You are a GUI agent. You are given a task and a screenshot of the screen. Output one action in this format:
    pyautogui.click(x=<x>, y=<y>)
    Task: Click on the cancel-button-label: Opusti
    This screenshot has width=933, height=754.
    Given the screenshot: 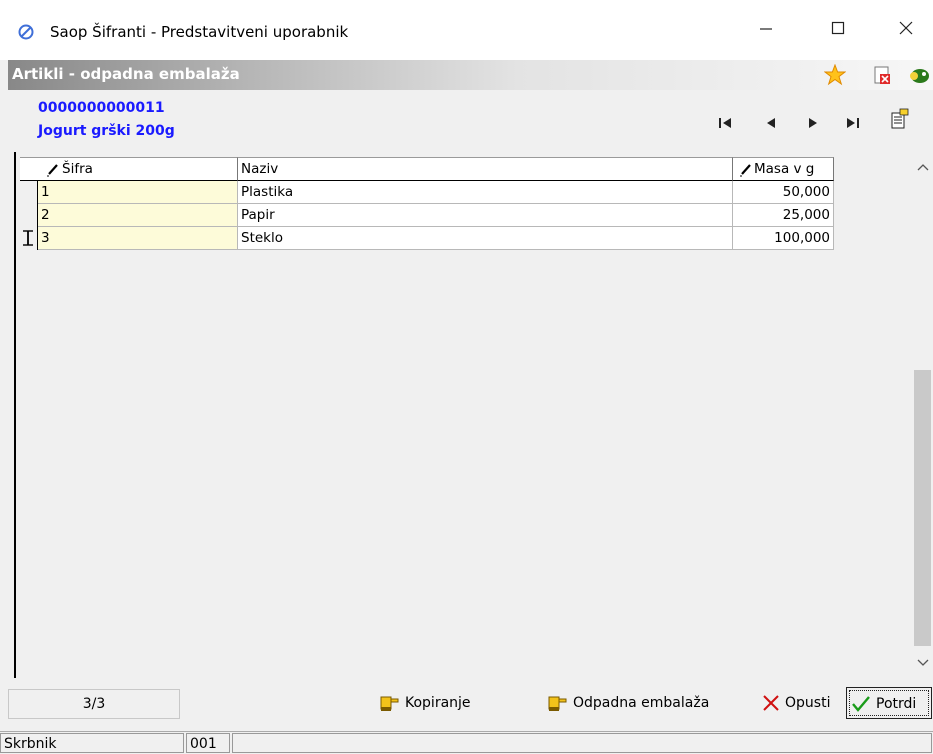 What is the action you would take?
    pyautogui.click(x=808, y=703)
    